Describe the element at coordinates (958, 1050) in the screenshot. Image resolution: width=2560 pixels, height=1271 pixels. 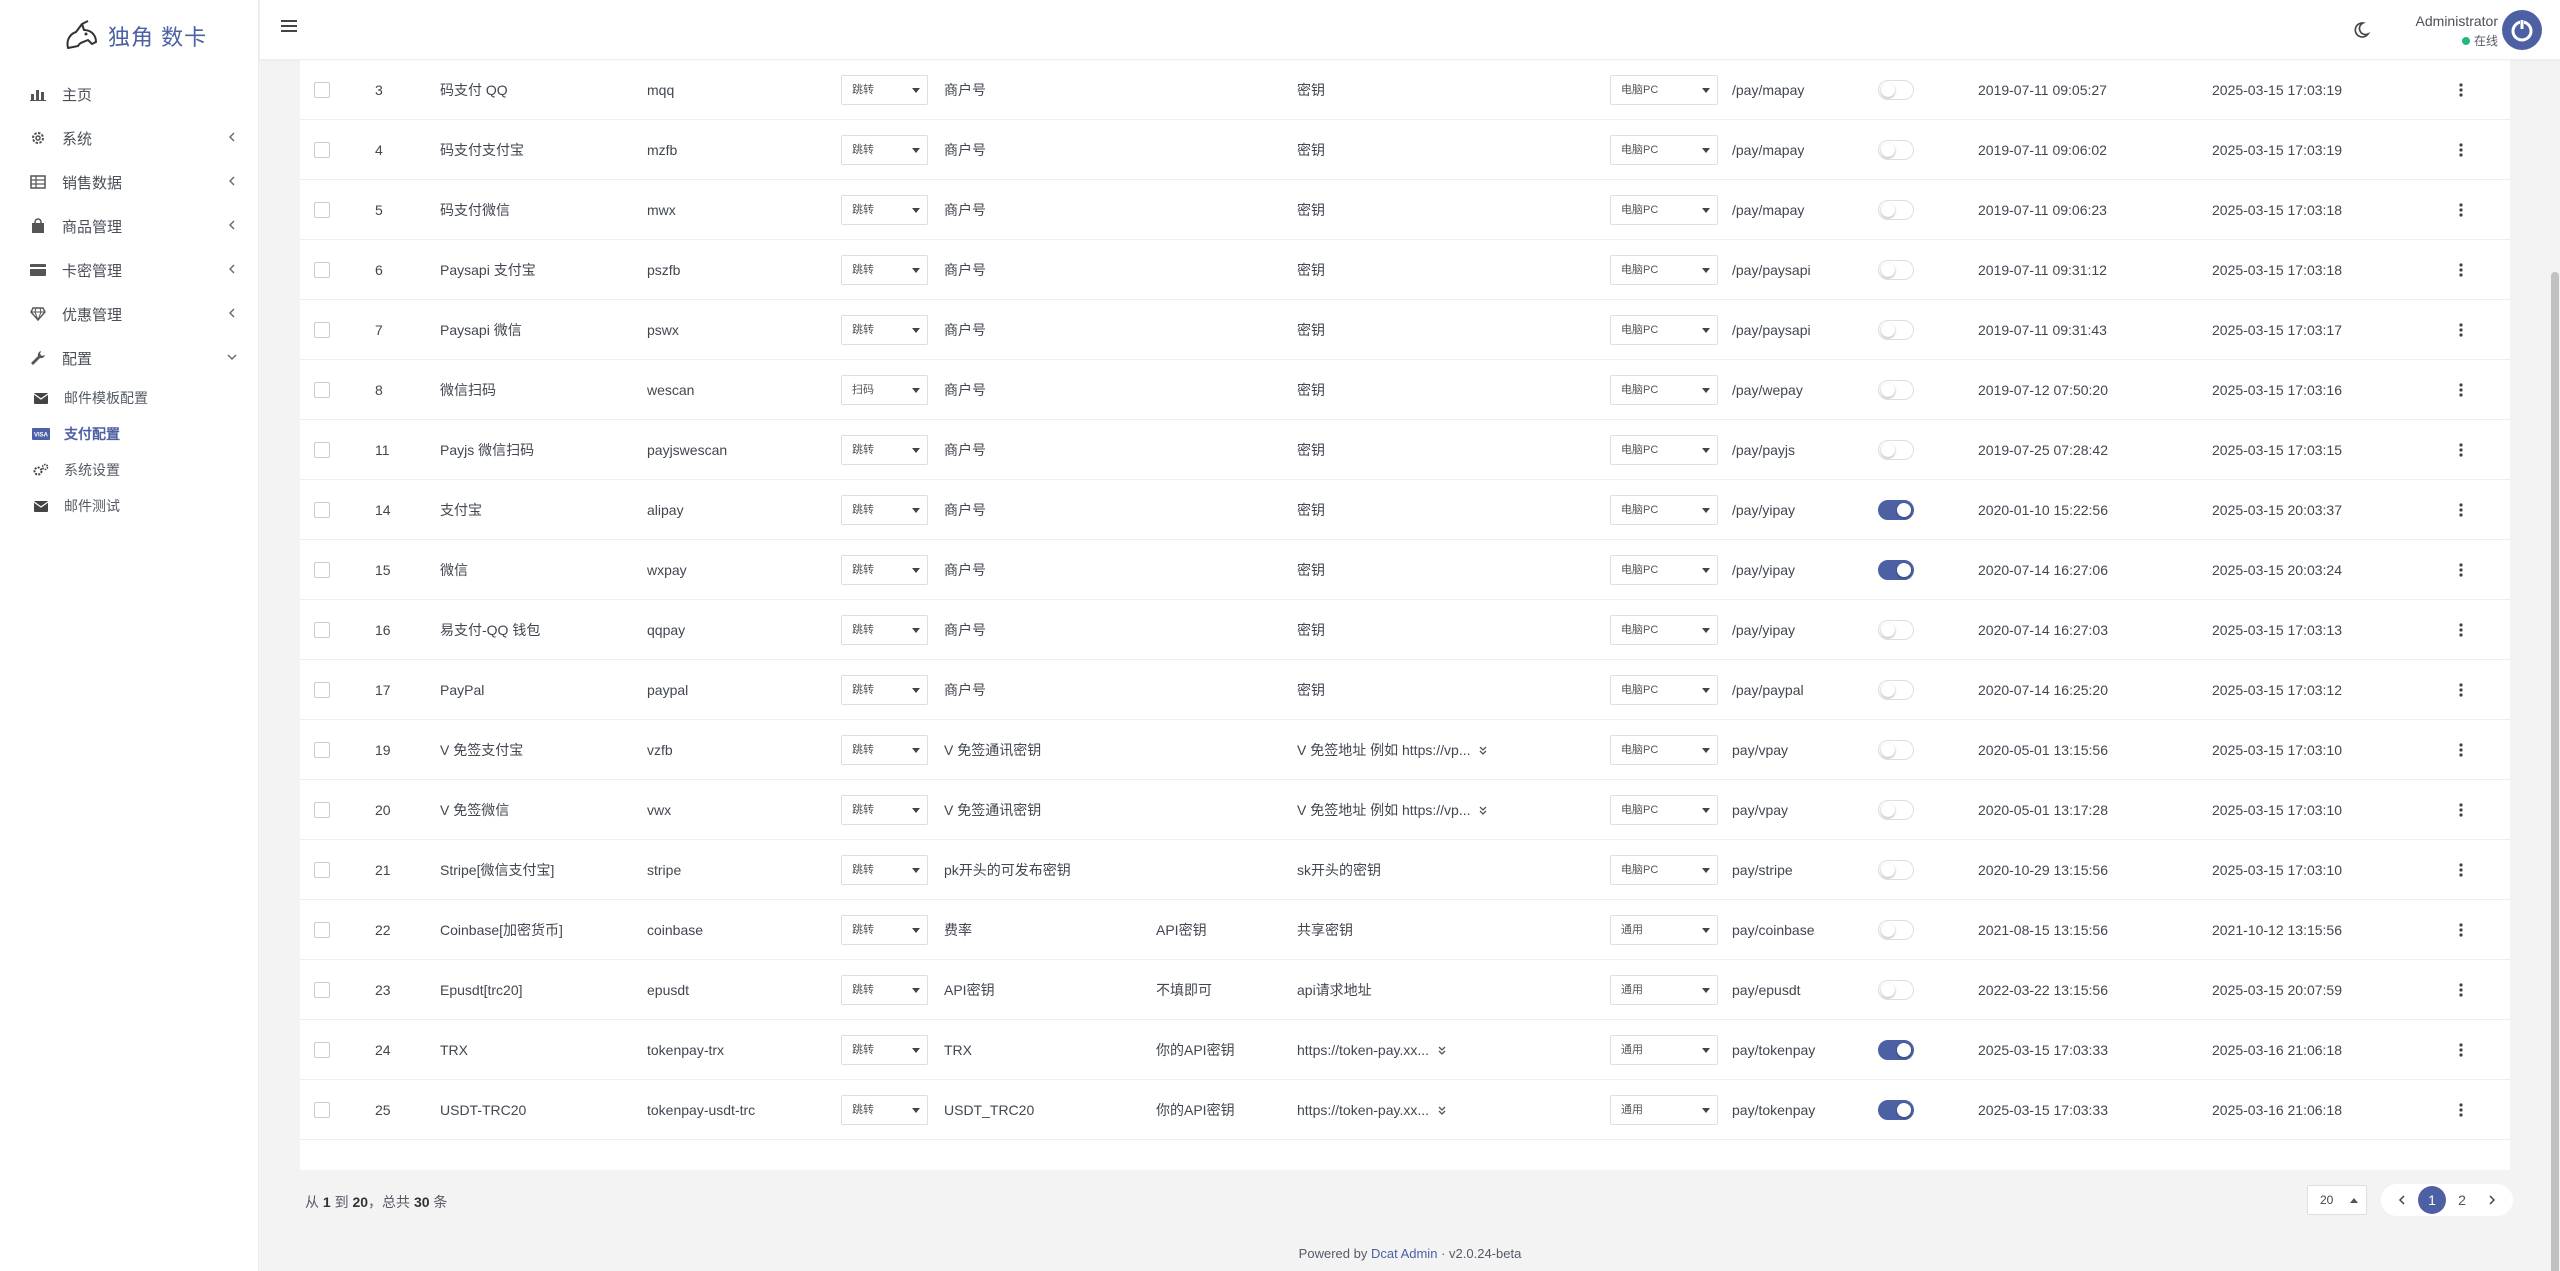
I see `cell-merchant-id: TRX` at that location.